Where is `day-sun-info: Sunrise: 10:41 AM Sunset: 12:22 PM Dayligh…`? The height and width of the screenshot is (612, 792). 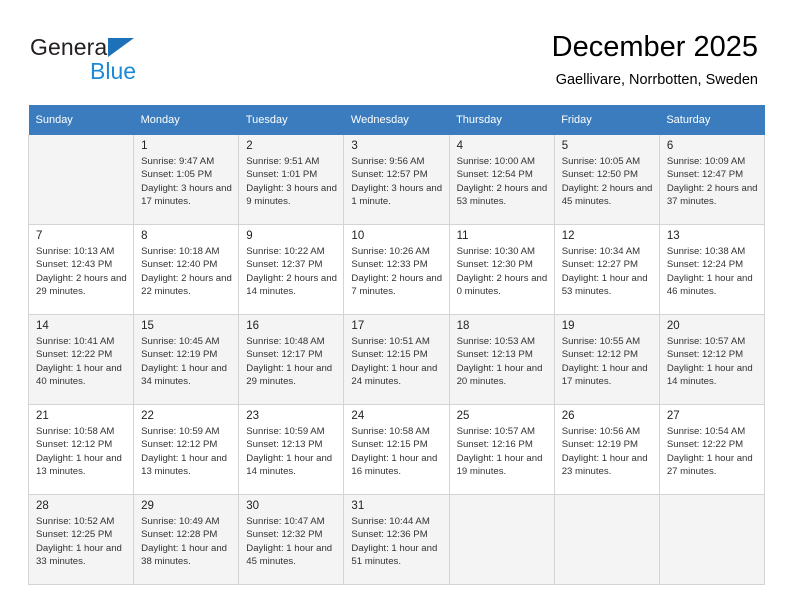 day-sun-info: Sunrise: 10:41 AM Sunset: 12:22 PM Dayligh… is located at coordinates (81, 362).